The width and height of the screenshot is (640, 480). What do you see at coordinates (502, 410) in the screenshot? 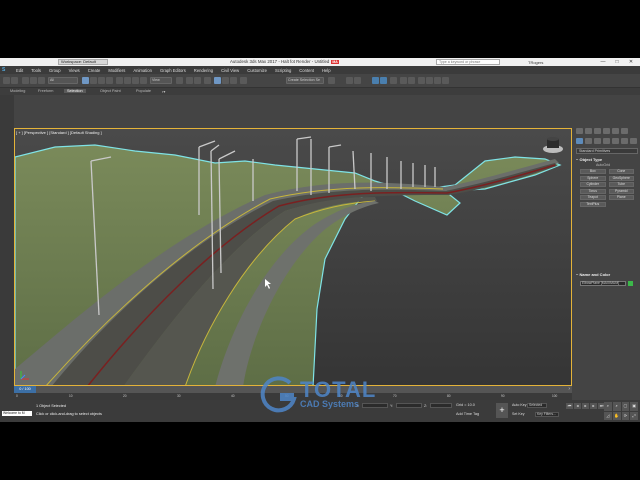
I see `set-key-icon: +` at bounding box center [502, 410].